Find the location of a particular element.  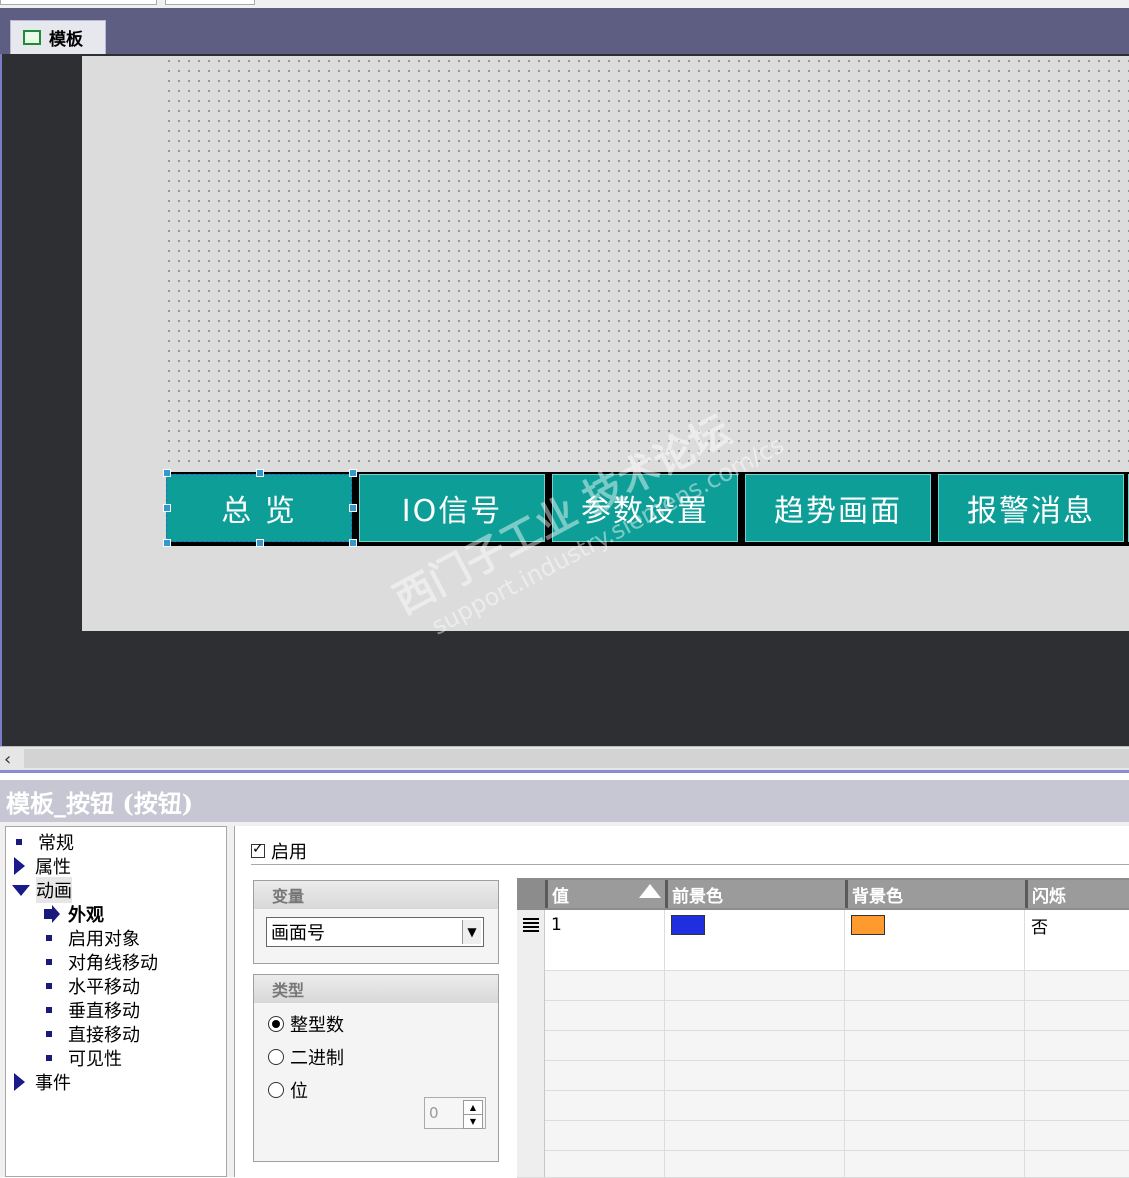

scroll-left-icon: ‹ is located at coordinates (7, 759).